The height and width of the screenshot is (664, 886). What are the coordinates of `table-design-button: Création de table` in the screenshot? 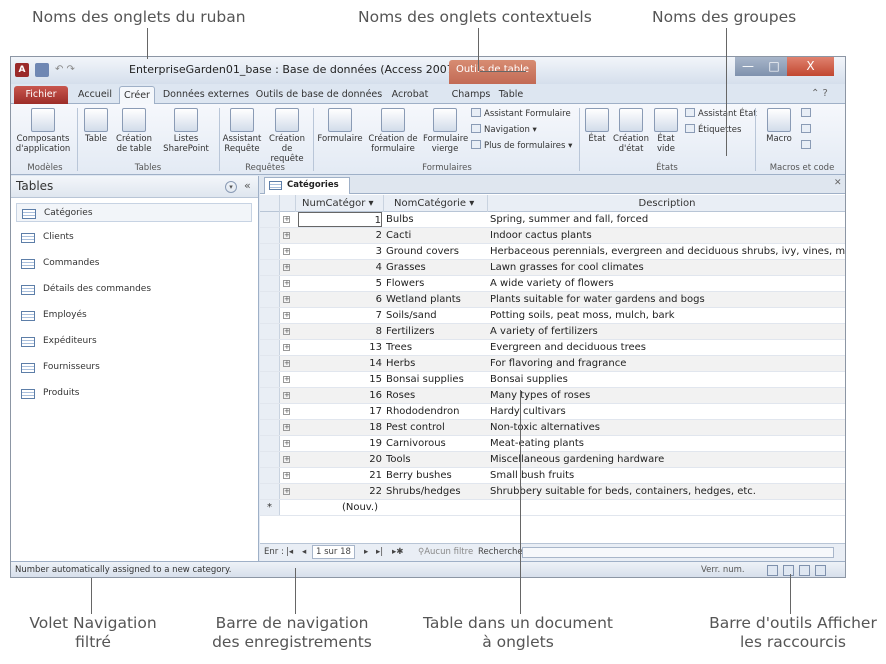 It's located at (134, 131).